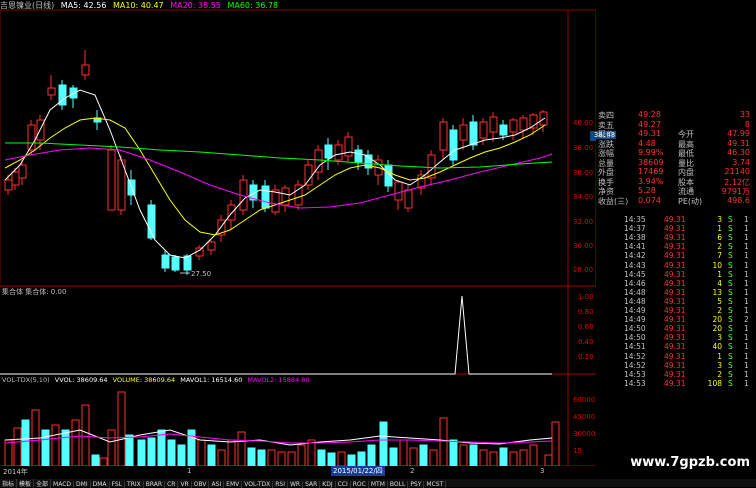 This screenshot has width=756, height=488. Describe the element at coordinates (276, 335) in the screenshot. I see `indicator1-line` at that location.